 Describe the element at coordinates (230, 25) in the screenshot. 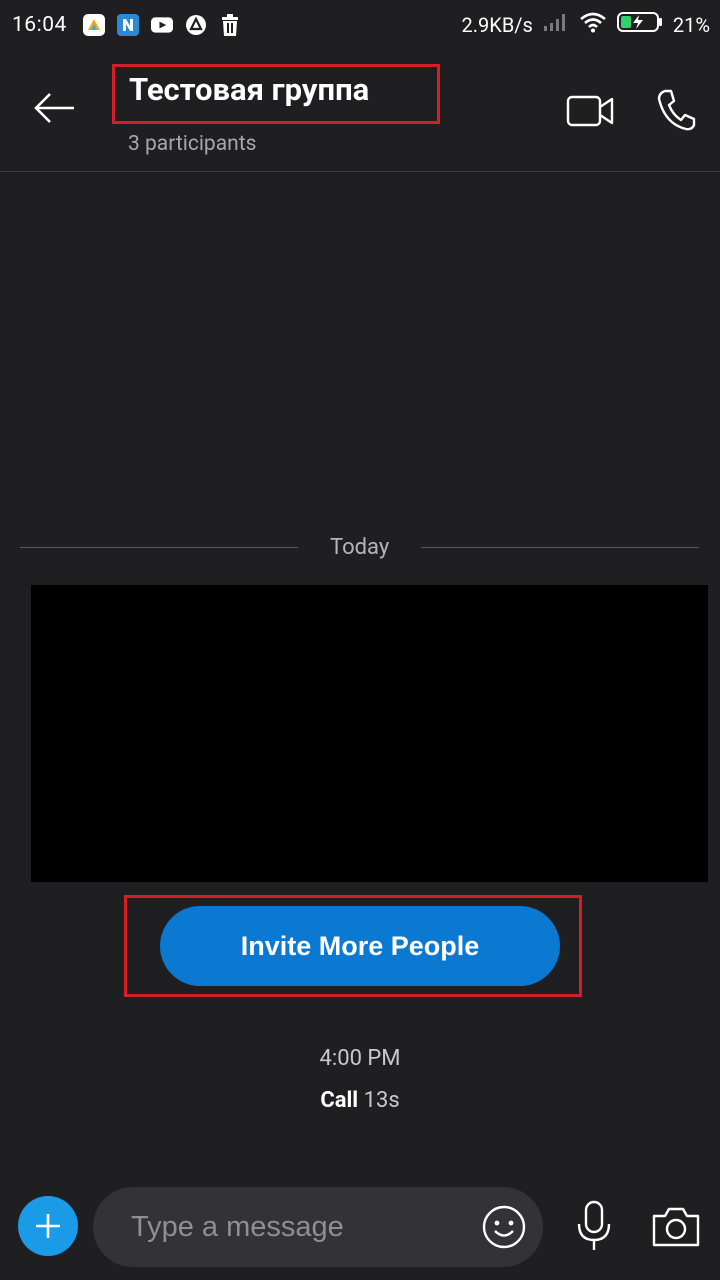

I see `trash-icon` at that location.